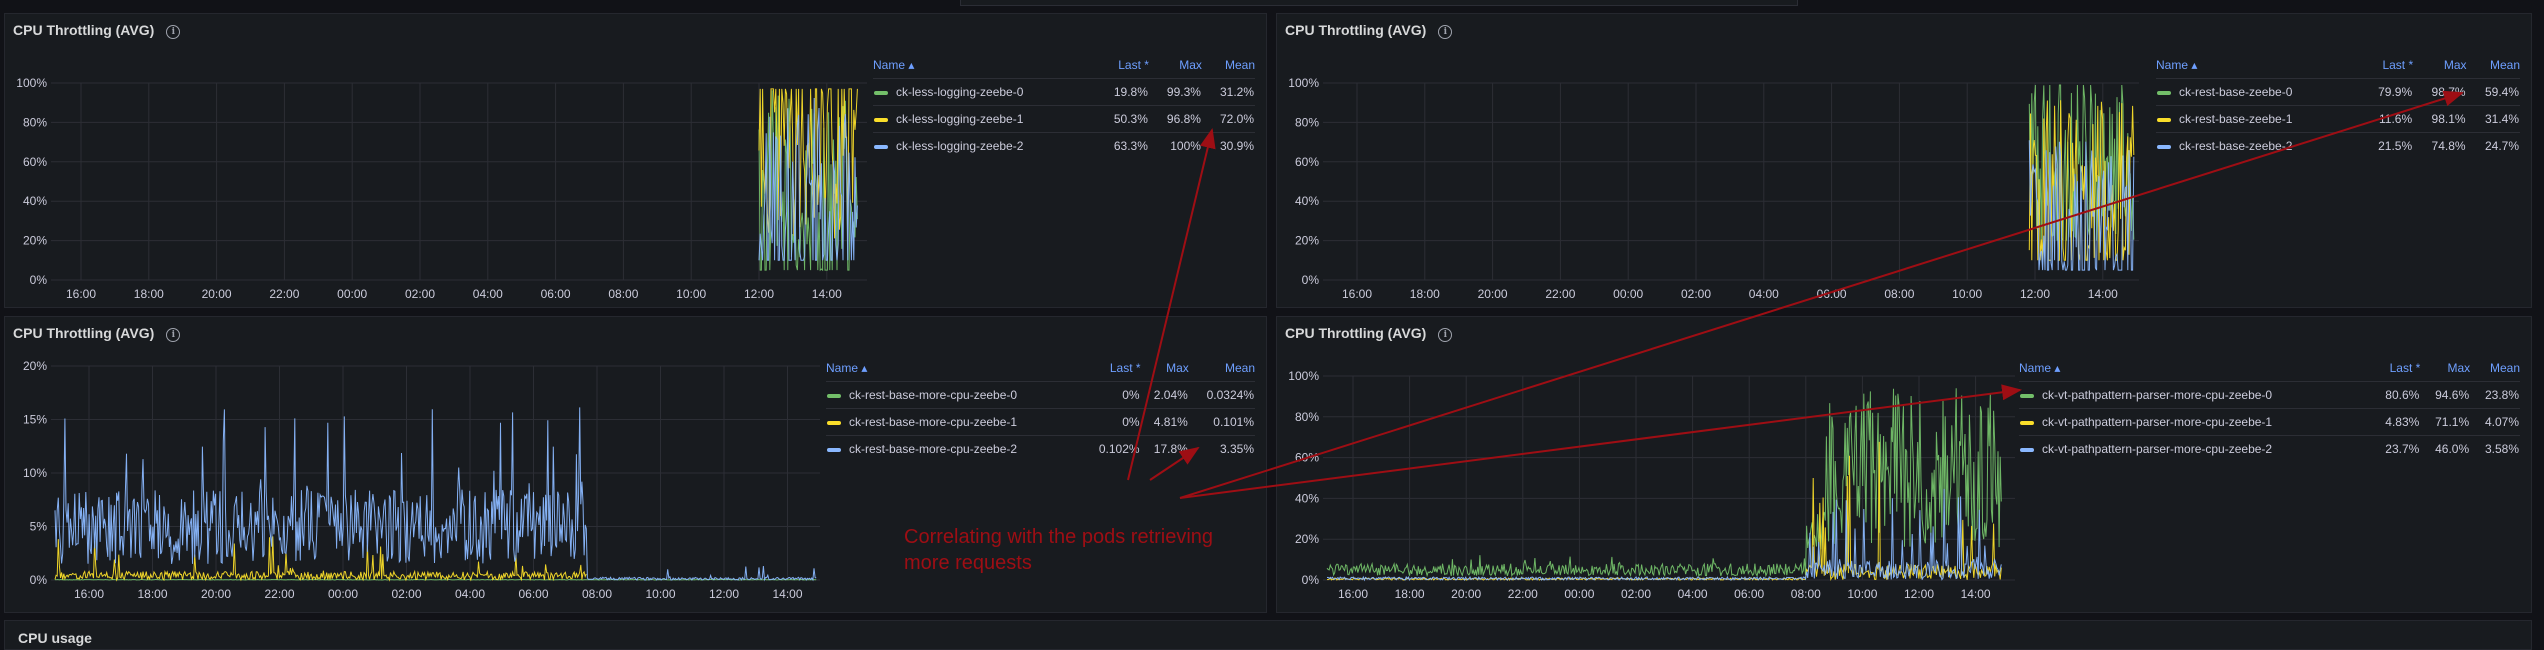 This screenshot has height=650, width=2544. Describe the element at coordinates (2493, 145) in the screenshot. I see `legend-mean-value: 24.7%` at that location.